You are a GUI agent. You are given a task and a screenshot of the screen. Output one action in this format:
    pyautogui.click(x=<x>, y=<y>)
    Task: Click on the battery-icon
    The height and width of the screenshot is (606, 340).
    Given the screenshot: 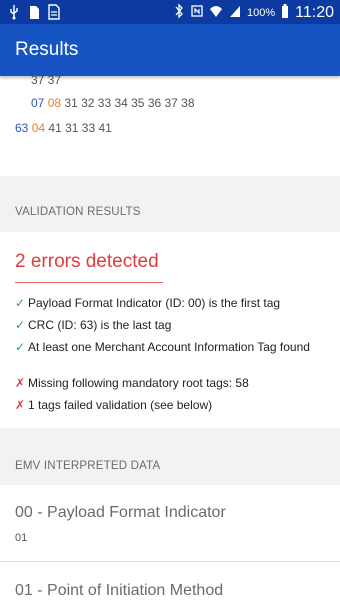 What is the action you would take?
    pyautogui.click(x=285, y=12)
    